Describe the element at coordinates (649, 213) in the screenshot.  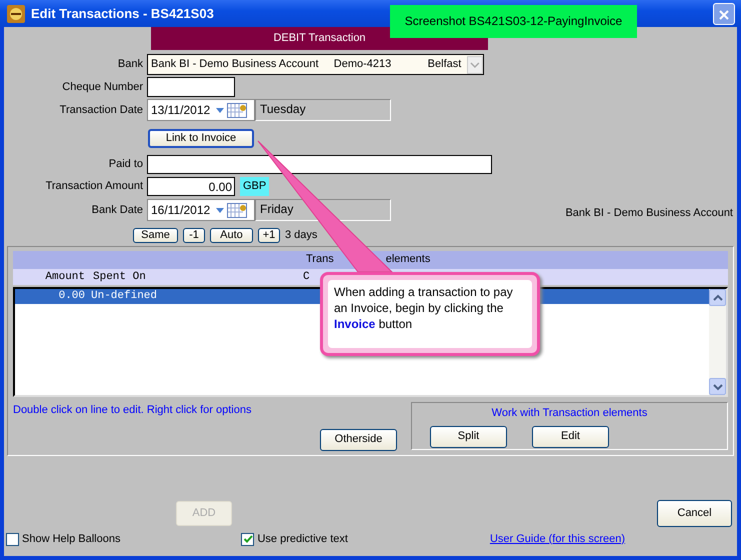
I see `account-name-text: Bank BI - Demo Business Account` at that location.